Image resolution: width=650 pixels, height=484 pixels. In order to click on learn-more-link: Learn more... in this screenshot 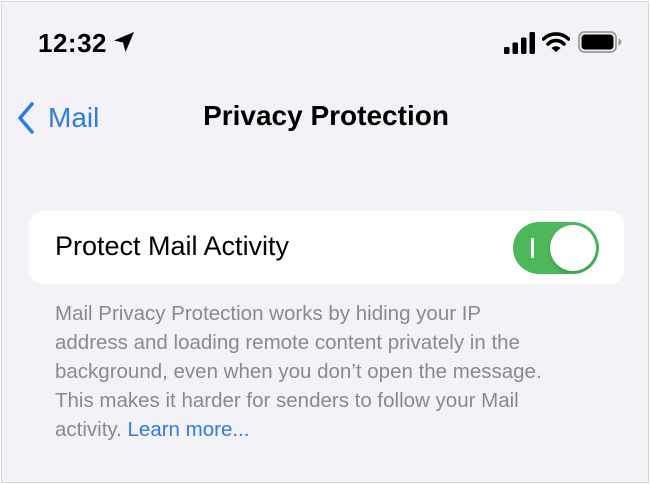, I will do `click(189, 429)`.